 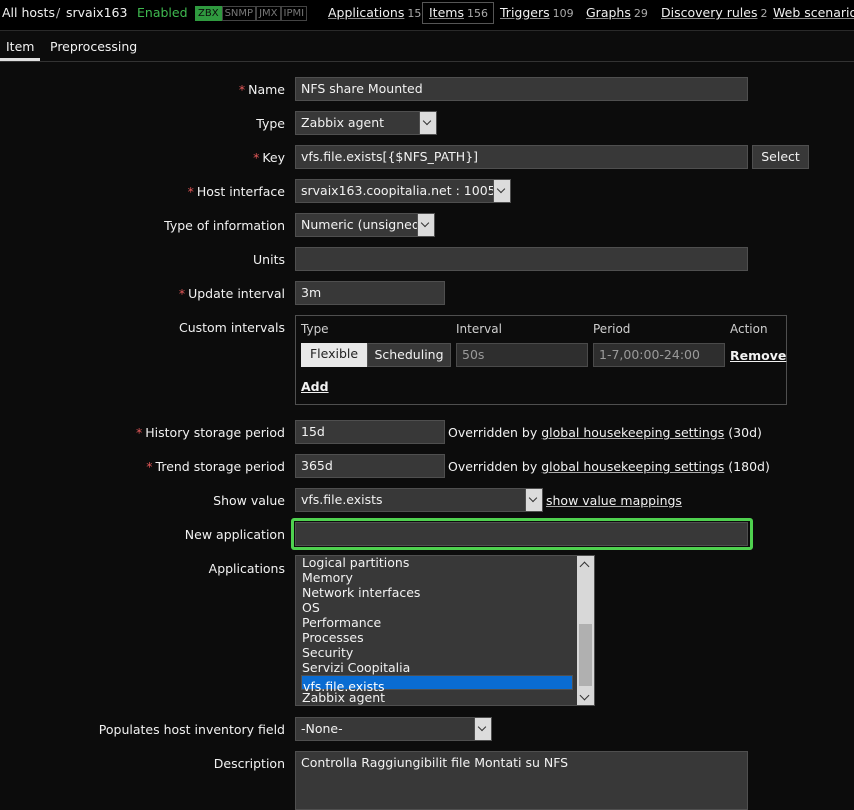 What do you see at coordinates (315, 329) in the screenshot?
I see `ci-header-type: Type` at bounding box center [315, 329].